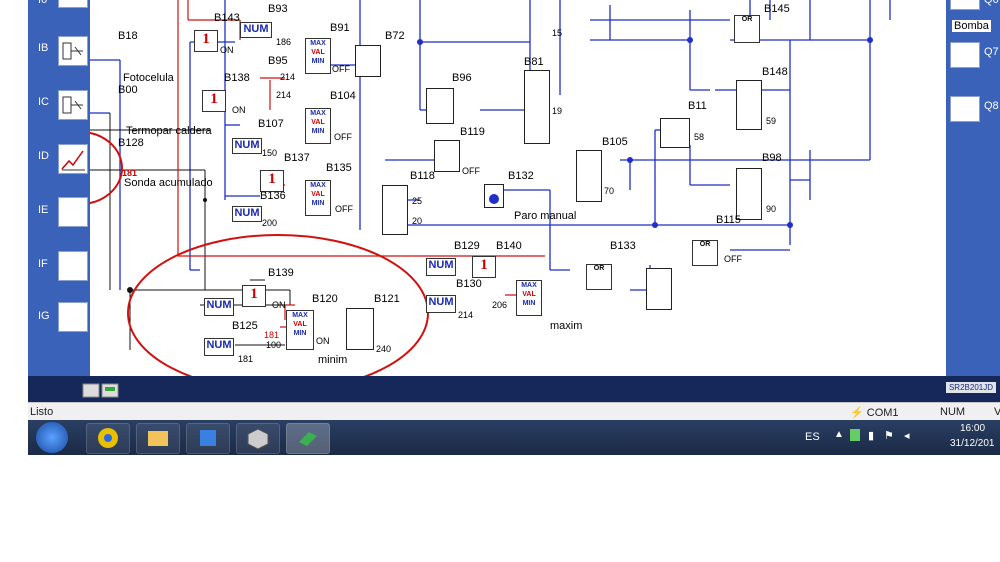 Image resolution: width=1000 pixels, height=562 pixels. I want to click on timer-block-b121, so click(360, 329).